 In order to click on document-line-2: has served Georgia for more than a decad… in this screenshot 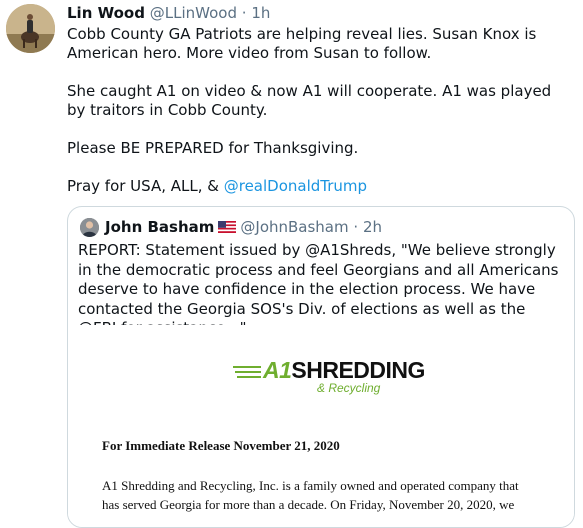, I will do `click(308, 504)`.